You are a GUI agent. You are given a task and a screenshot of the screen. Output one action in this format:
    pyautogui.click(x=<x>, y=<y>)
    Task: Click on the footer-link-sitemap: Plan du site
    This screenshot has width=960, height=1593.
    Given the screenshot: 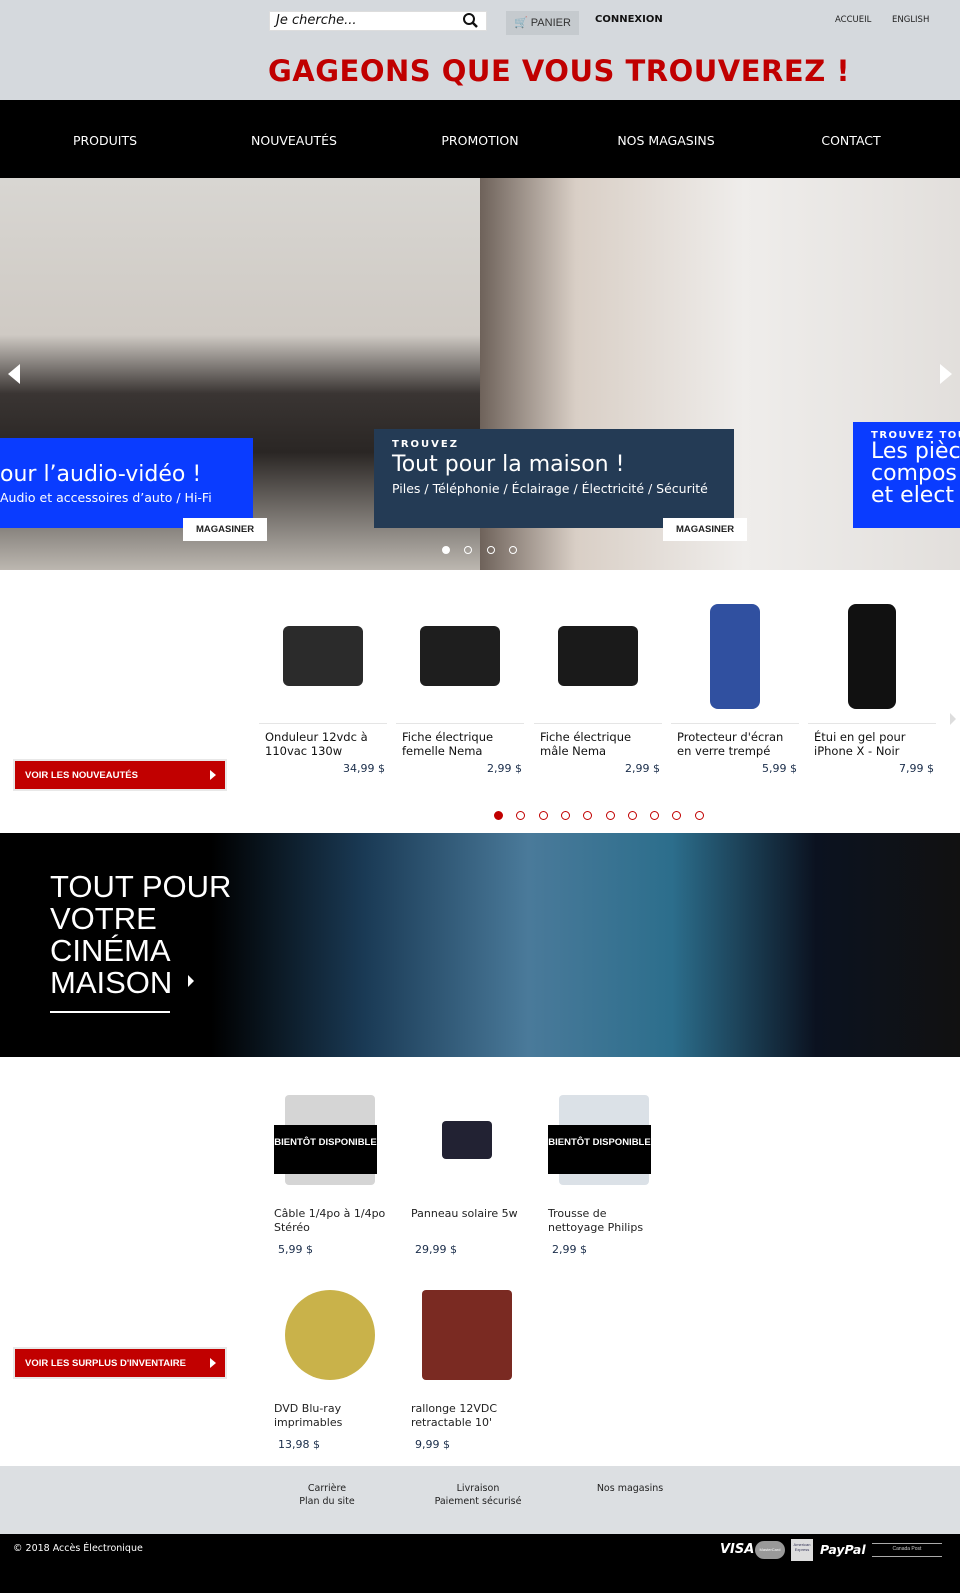 What is the action you would take?
    pyautogui.click(x=327, y=1501)
    